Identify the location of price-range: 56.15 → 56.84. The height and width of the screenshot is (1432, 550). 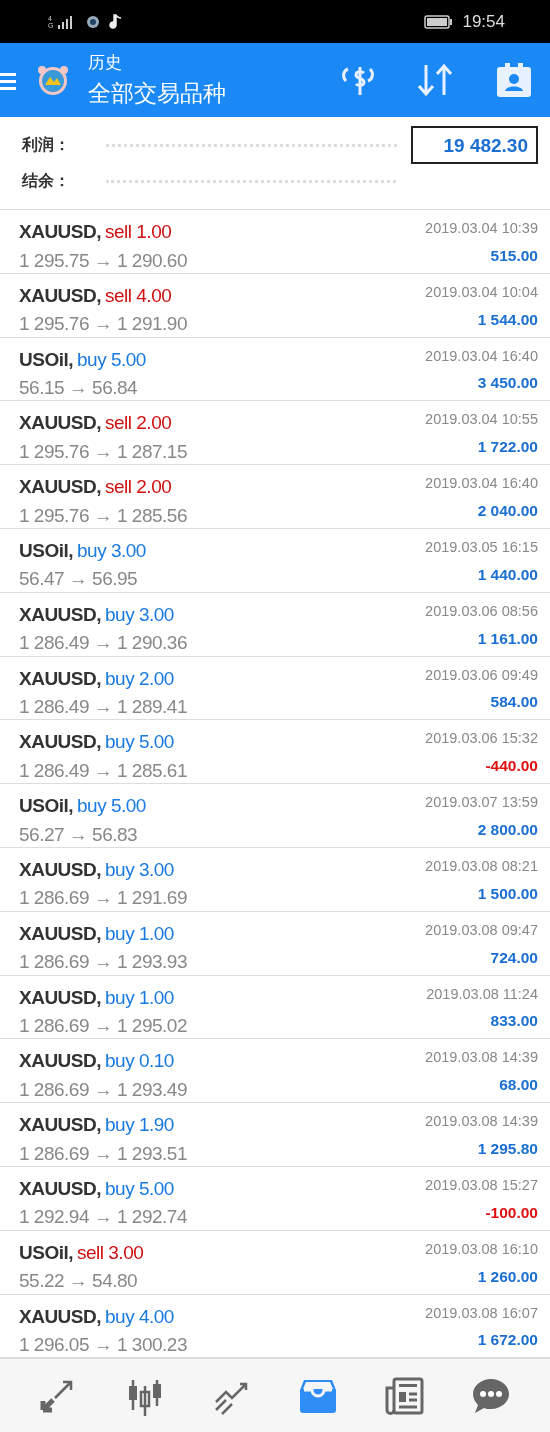
(79, 388).